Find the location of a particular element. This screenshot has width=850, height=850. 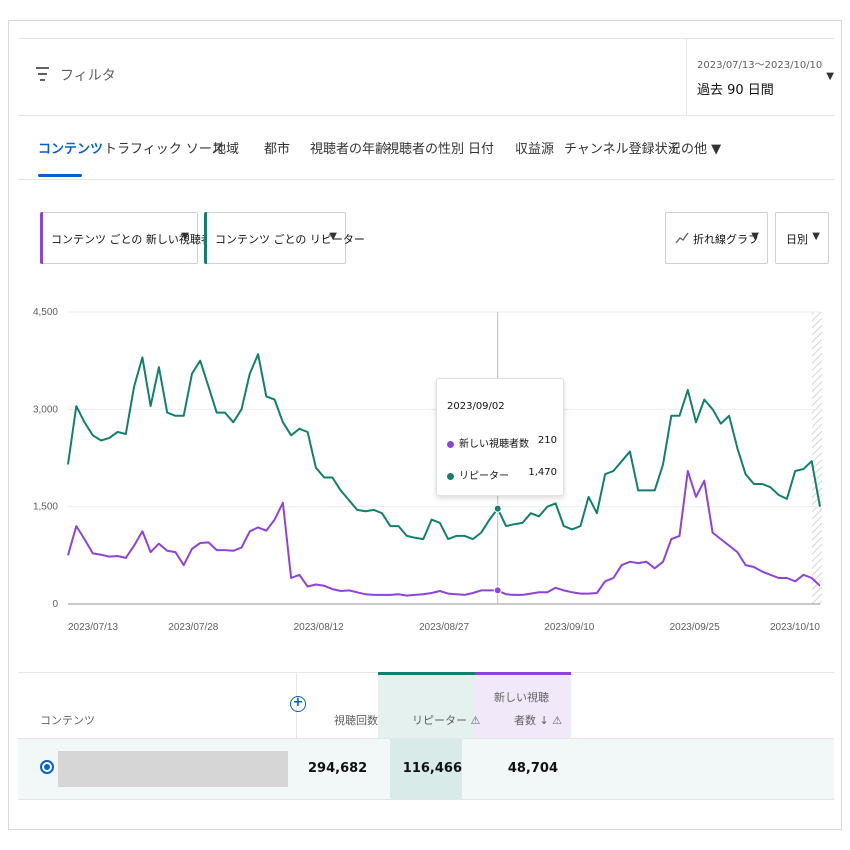

tooltip-date: 2023/09/02 is located at coordinates (476, 406).